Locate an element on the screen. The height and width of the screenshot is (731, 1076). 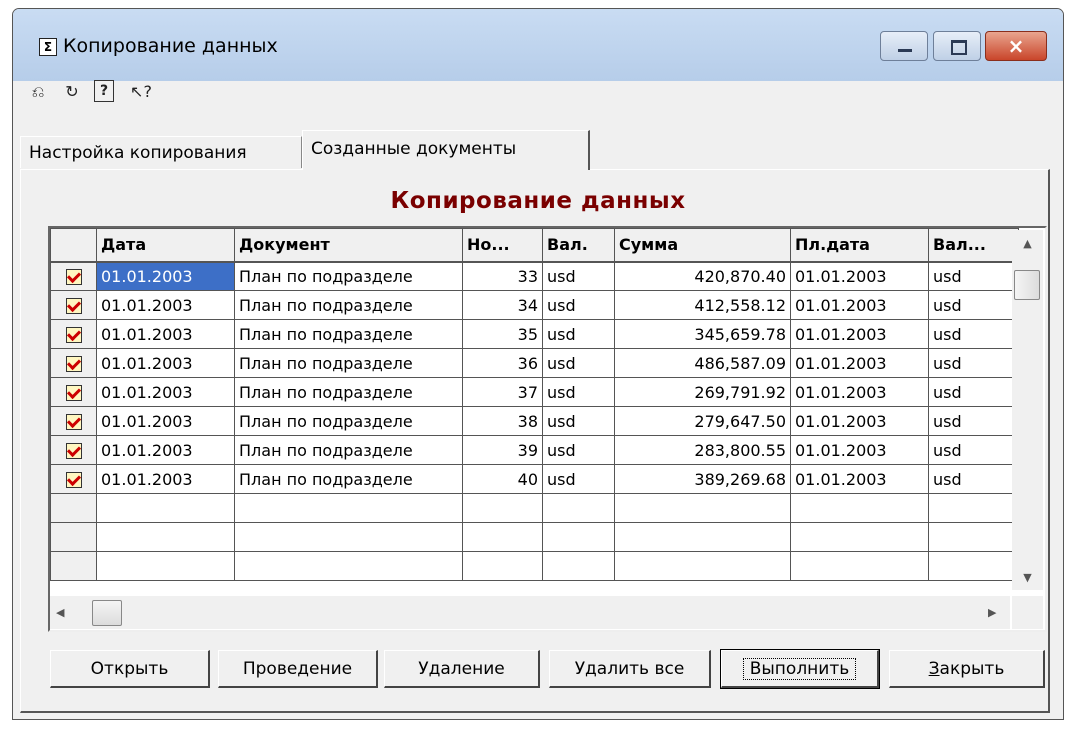
column-header-pay-date: Пл.дата is located at coordinates (859, 245).